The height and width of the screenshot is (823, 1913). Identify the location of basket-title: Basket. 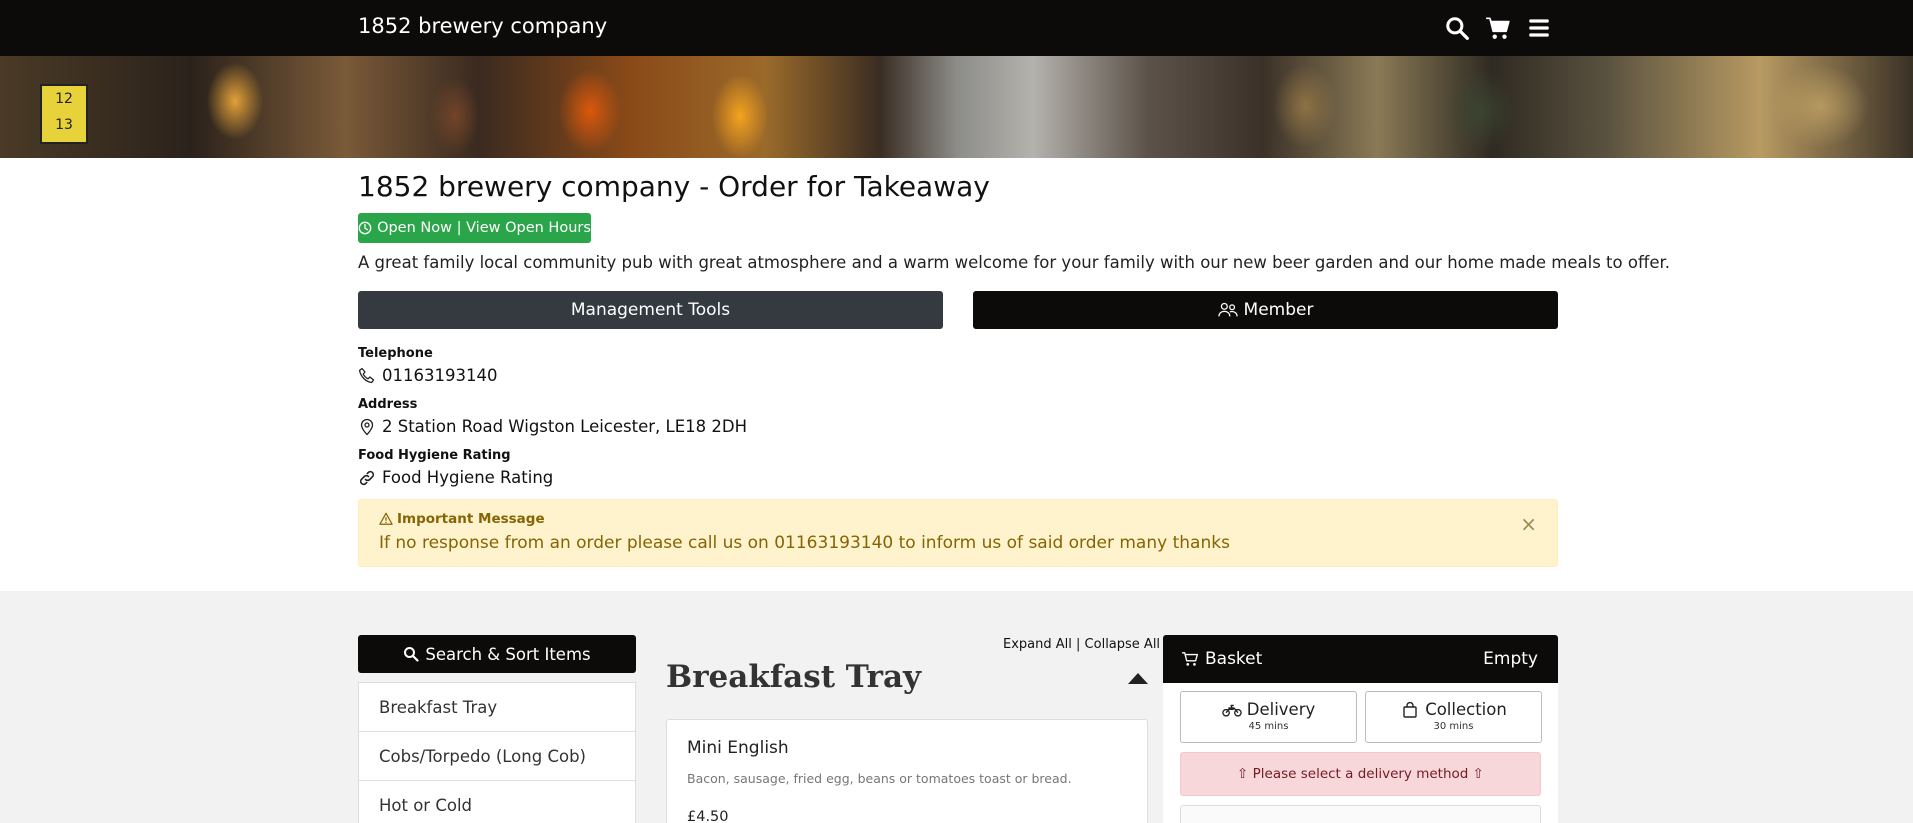
(1221, 659).